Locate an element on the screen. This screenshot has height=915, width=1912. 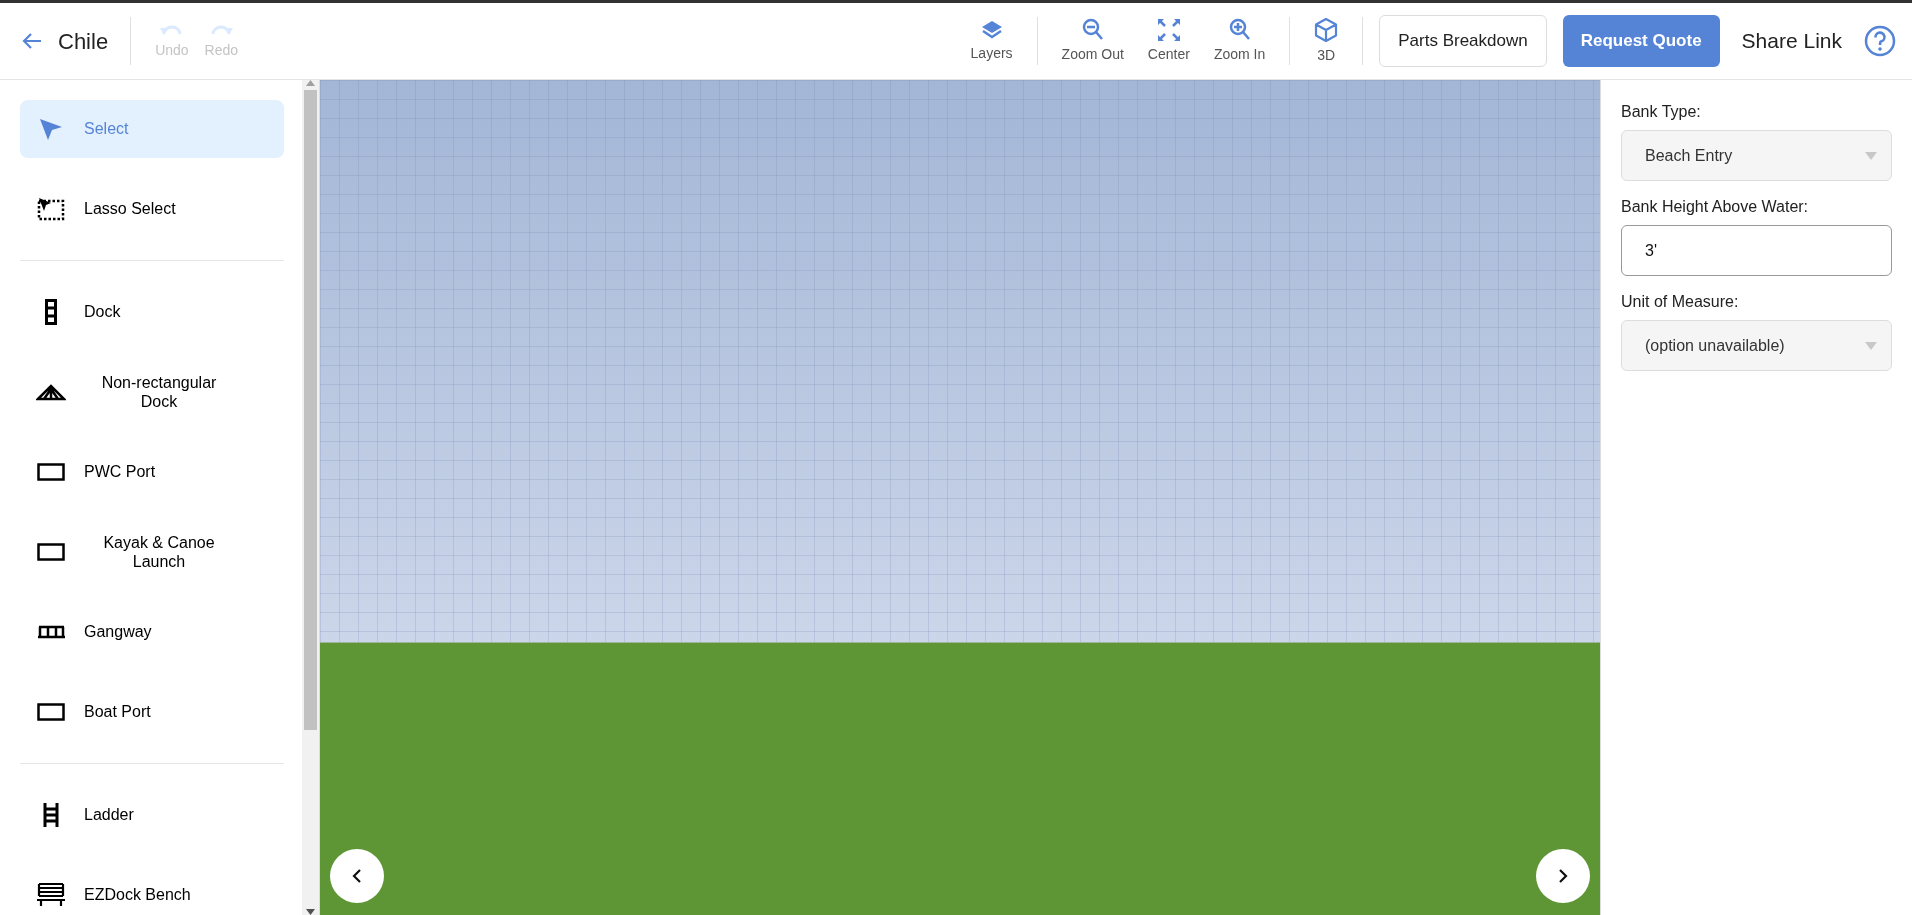
tool-item: Ladder is located at coordinates (152, 815).